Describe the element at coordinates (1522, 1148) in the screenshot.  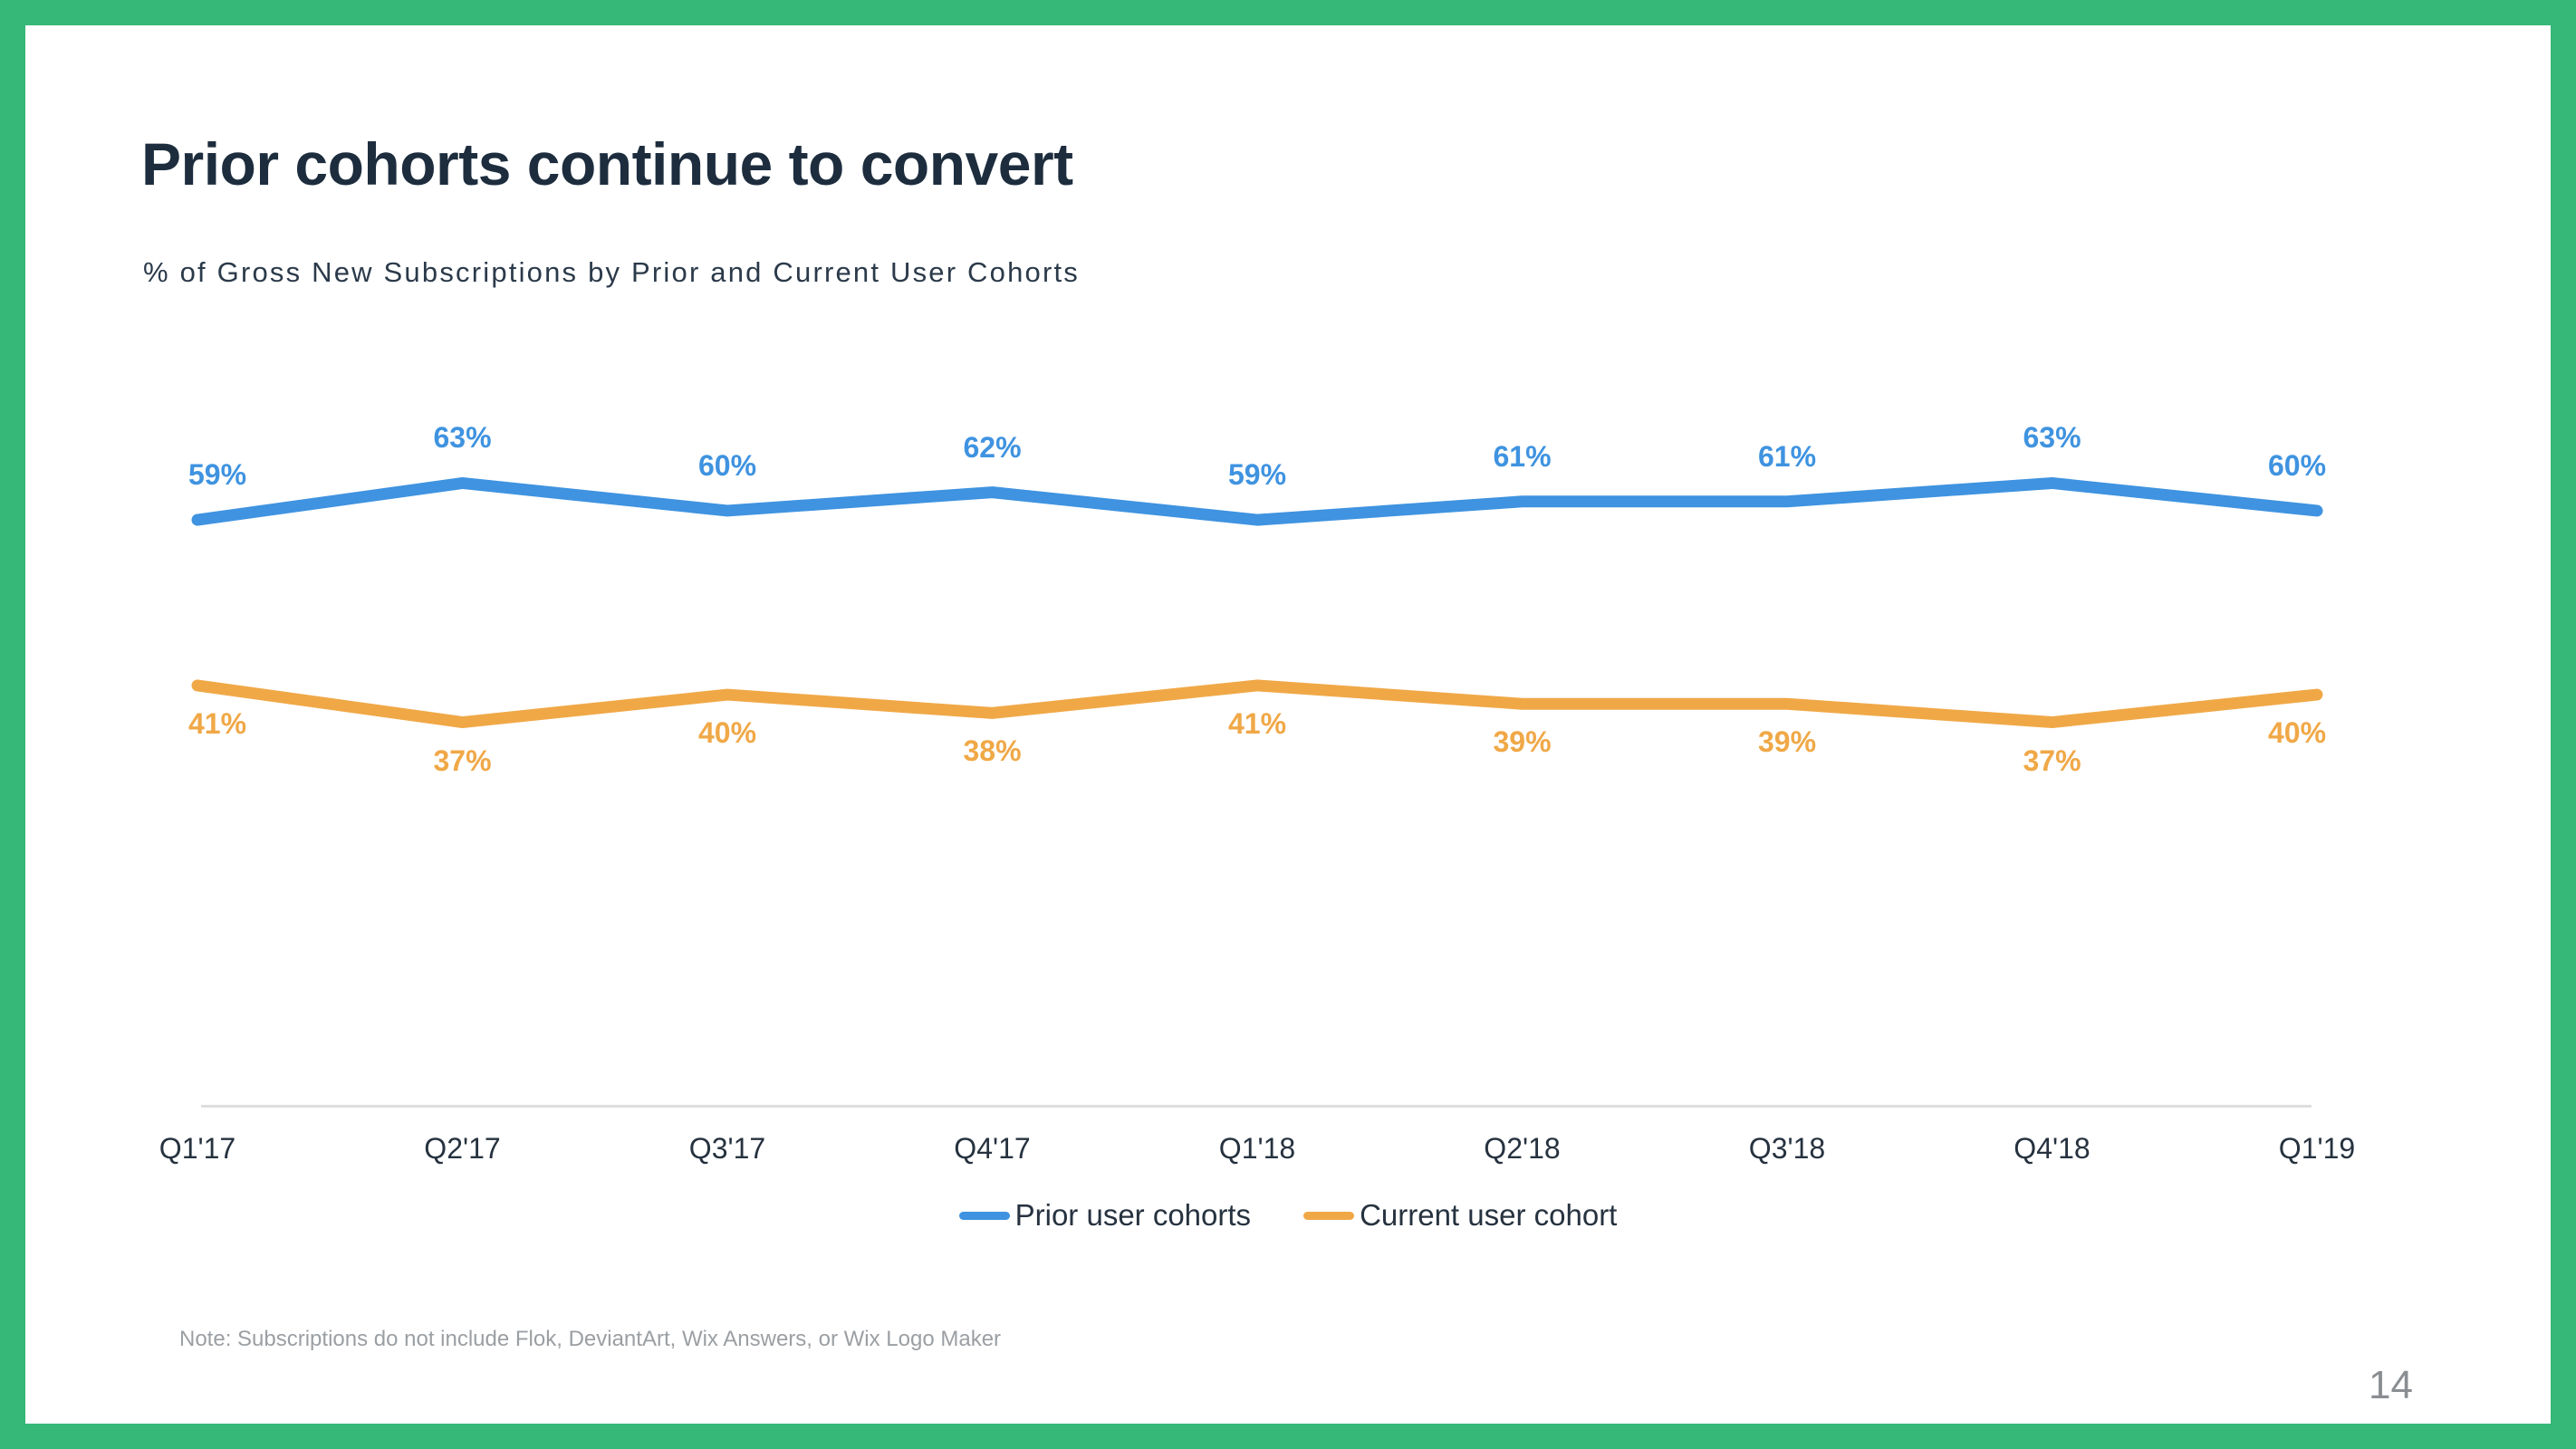
I see `x-axis-label-q218: Q2'18` at that location.